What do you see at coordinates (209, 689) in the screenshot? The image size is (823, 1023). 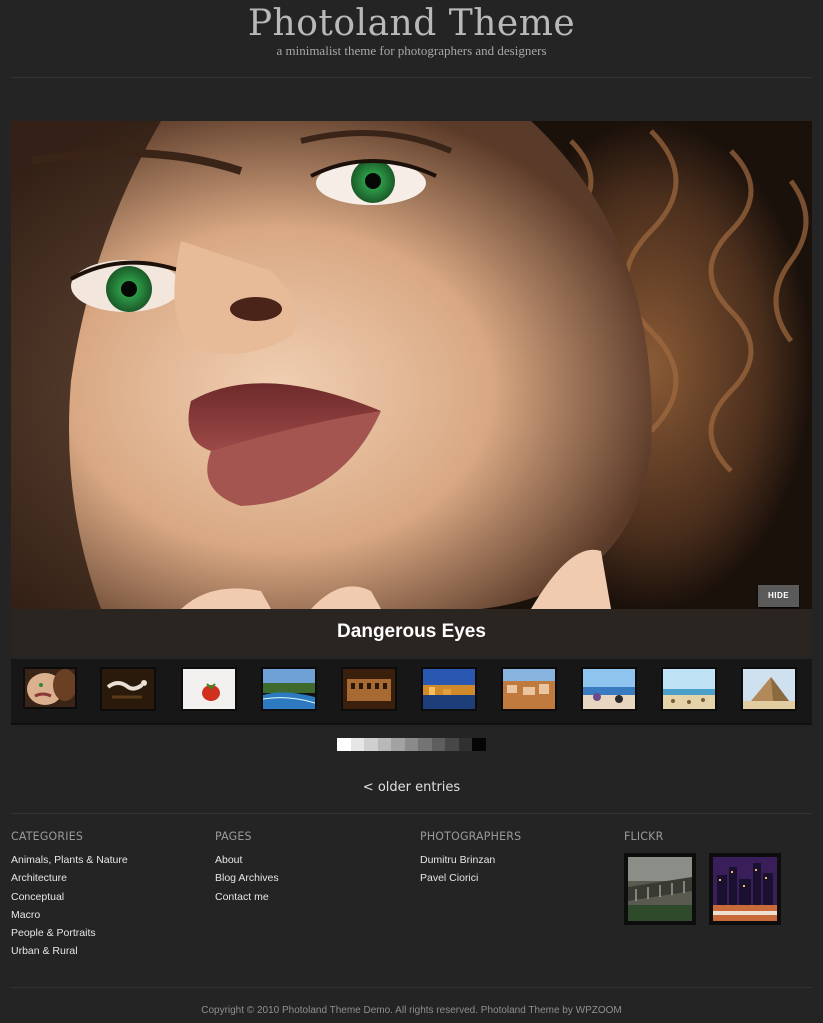 I see `thumbnail-strawberry` at bounding box center [209, 689].